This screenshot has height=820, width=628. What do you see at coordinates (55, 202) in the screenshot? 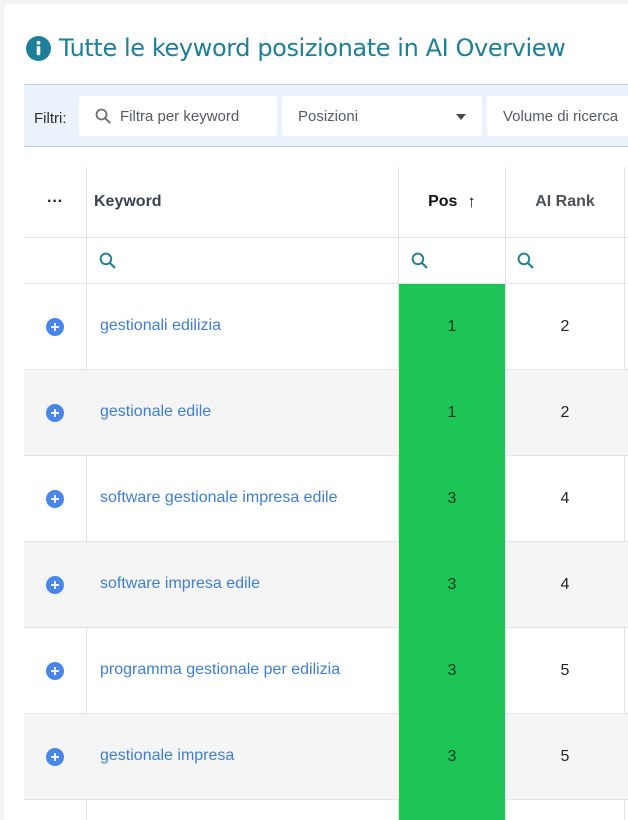
I see `column-menu-button: ···` at bounding box center [55, 202].